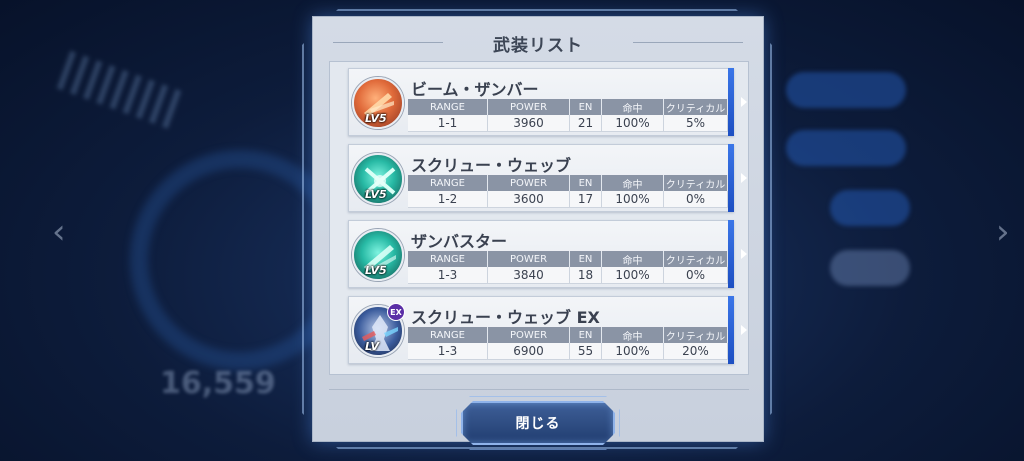 This screenshot has height=461, width=1024. What do you see at coordinates (586, 351) in the screenshot?
I see `en-value: 55` at bounding box center [586, 351].